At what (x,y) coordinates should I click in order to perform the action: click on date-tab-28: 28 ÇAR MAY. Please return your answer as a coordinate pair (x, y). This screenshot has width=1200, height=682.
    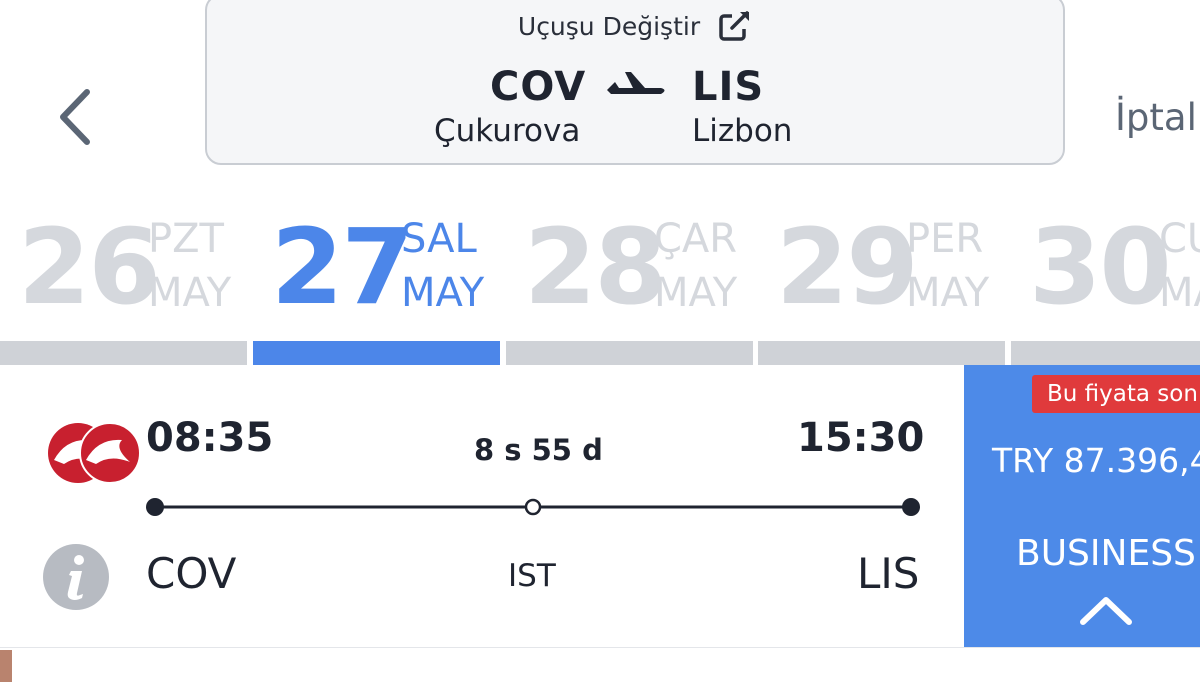
    Looking at the image, I should click on (629, 285).